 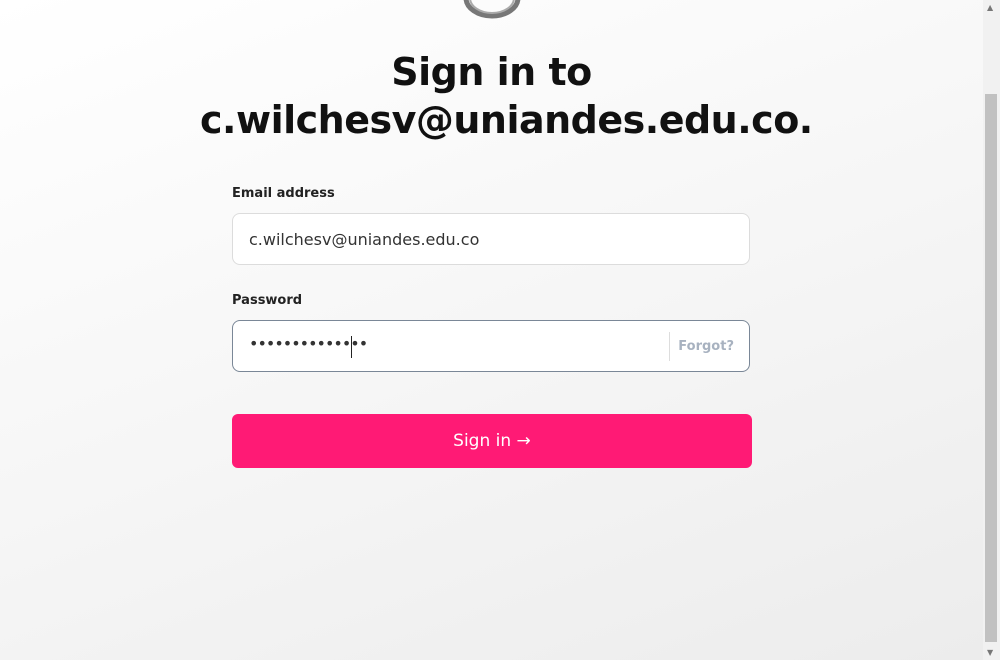 I want to click on email-label: Email address, so click(x=283, y=193).